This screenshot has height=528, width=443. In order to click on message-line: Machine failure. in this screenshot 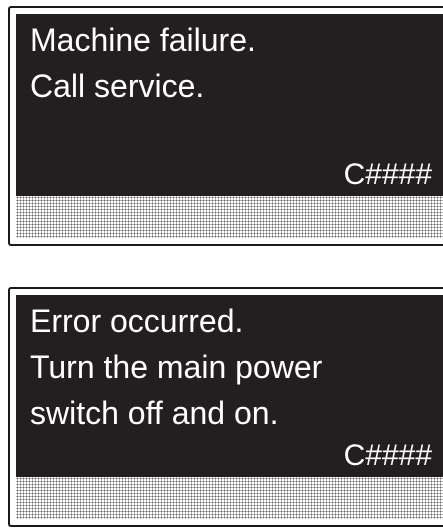, I will do `click(143, 40)`.